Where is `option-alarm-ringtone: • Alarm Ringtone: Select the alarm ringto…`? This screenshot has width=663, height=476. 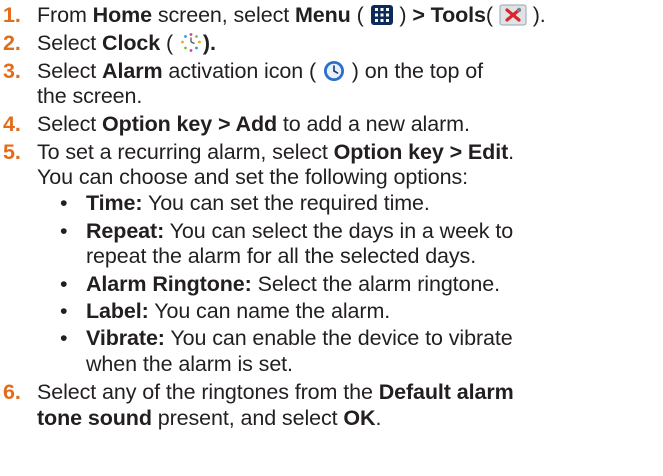
option-alarm-ringtone: • Alarm Ringtone: Select the alarm ringto… is located at coordinates (280, 284).